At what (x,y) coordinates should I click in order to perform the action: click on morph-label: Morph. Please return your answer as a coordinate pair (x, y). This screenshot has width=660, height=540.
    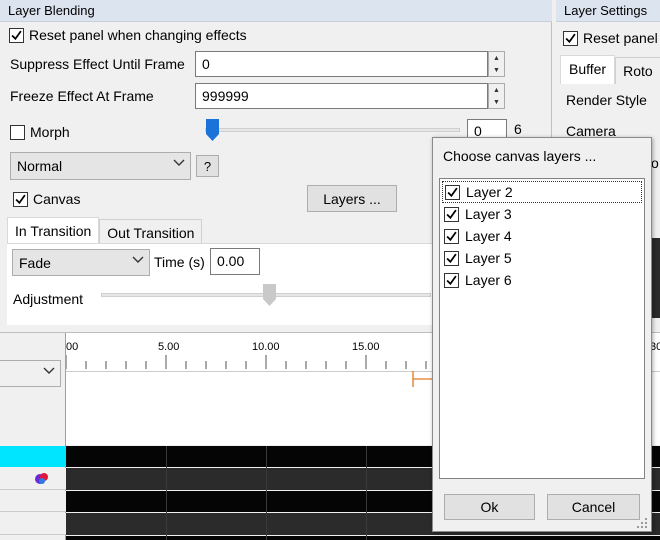
    Looking at the image, I should click on (50, 132).